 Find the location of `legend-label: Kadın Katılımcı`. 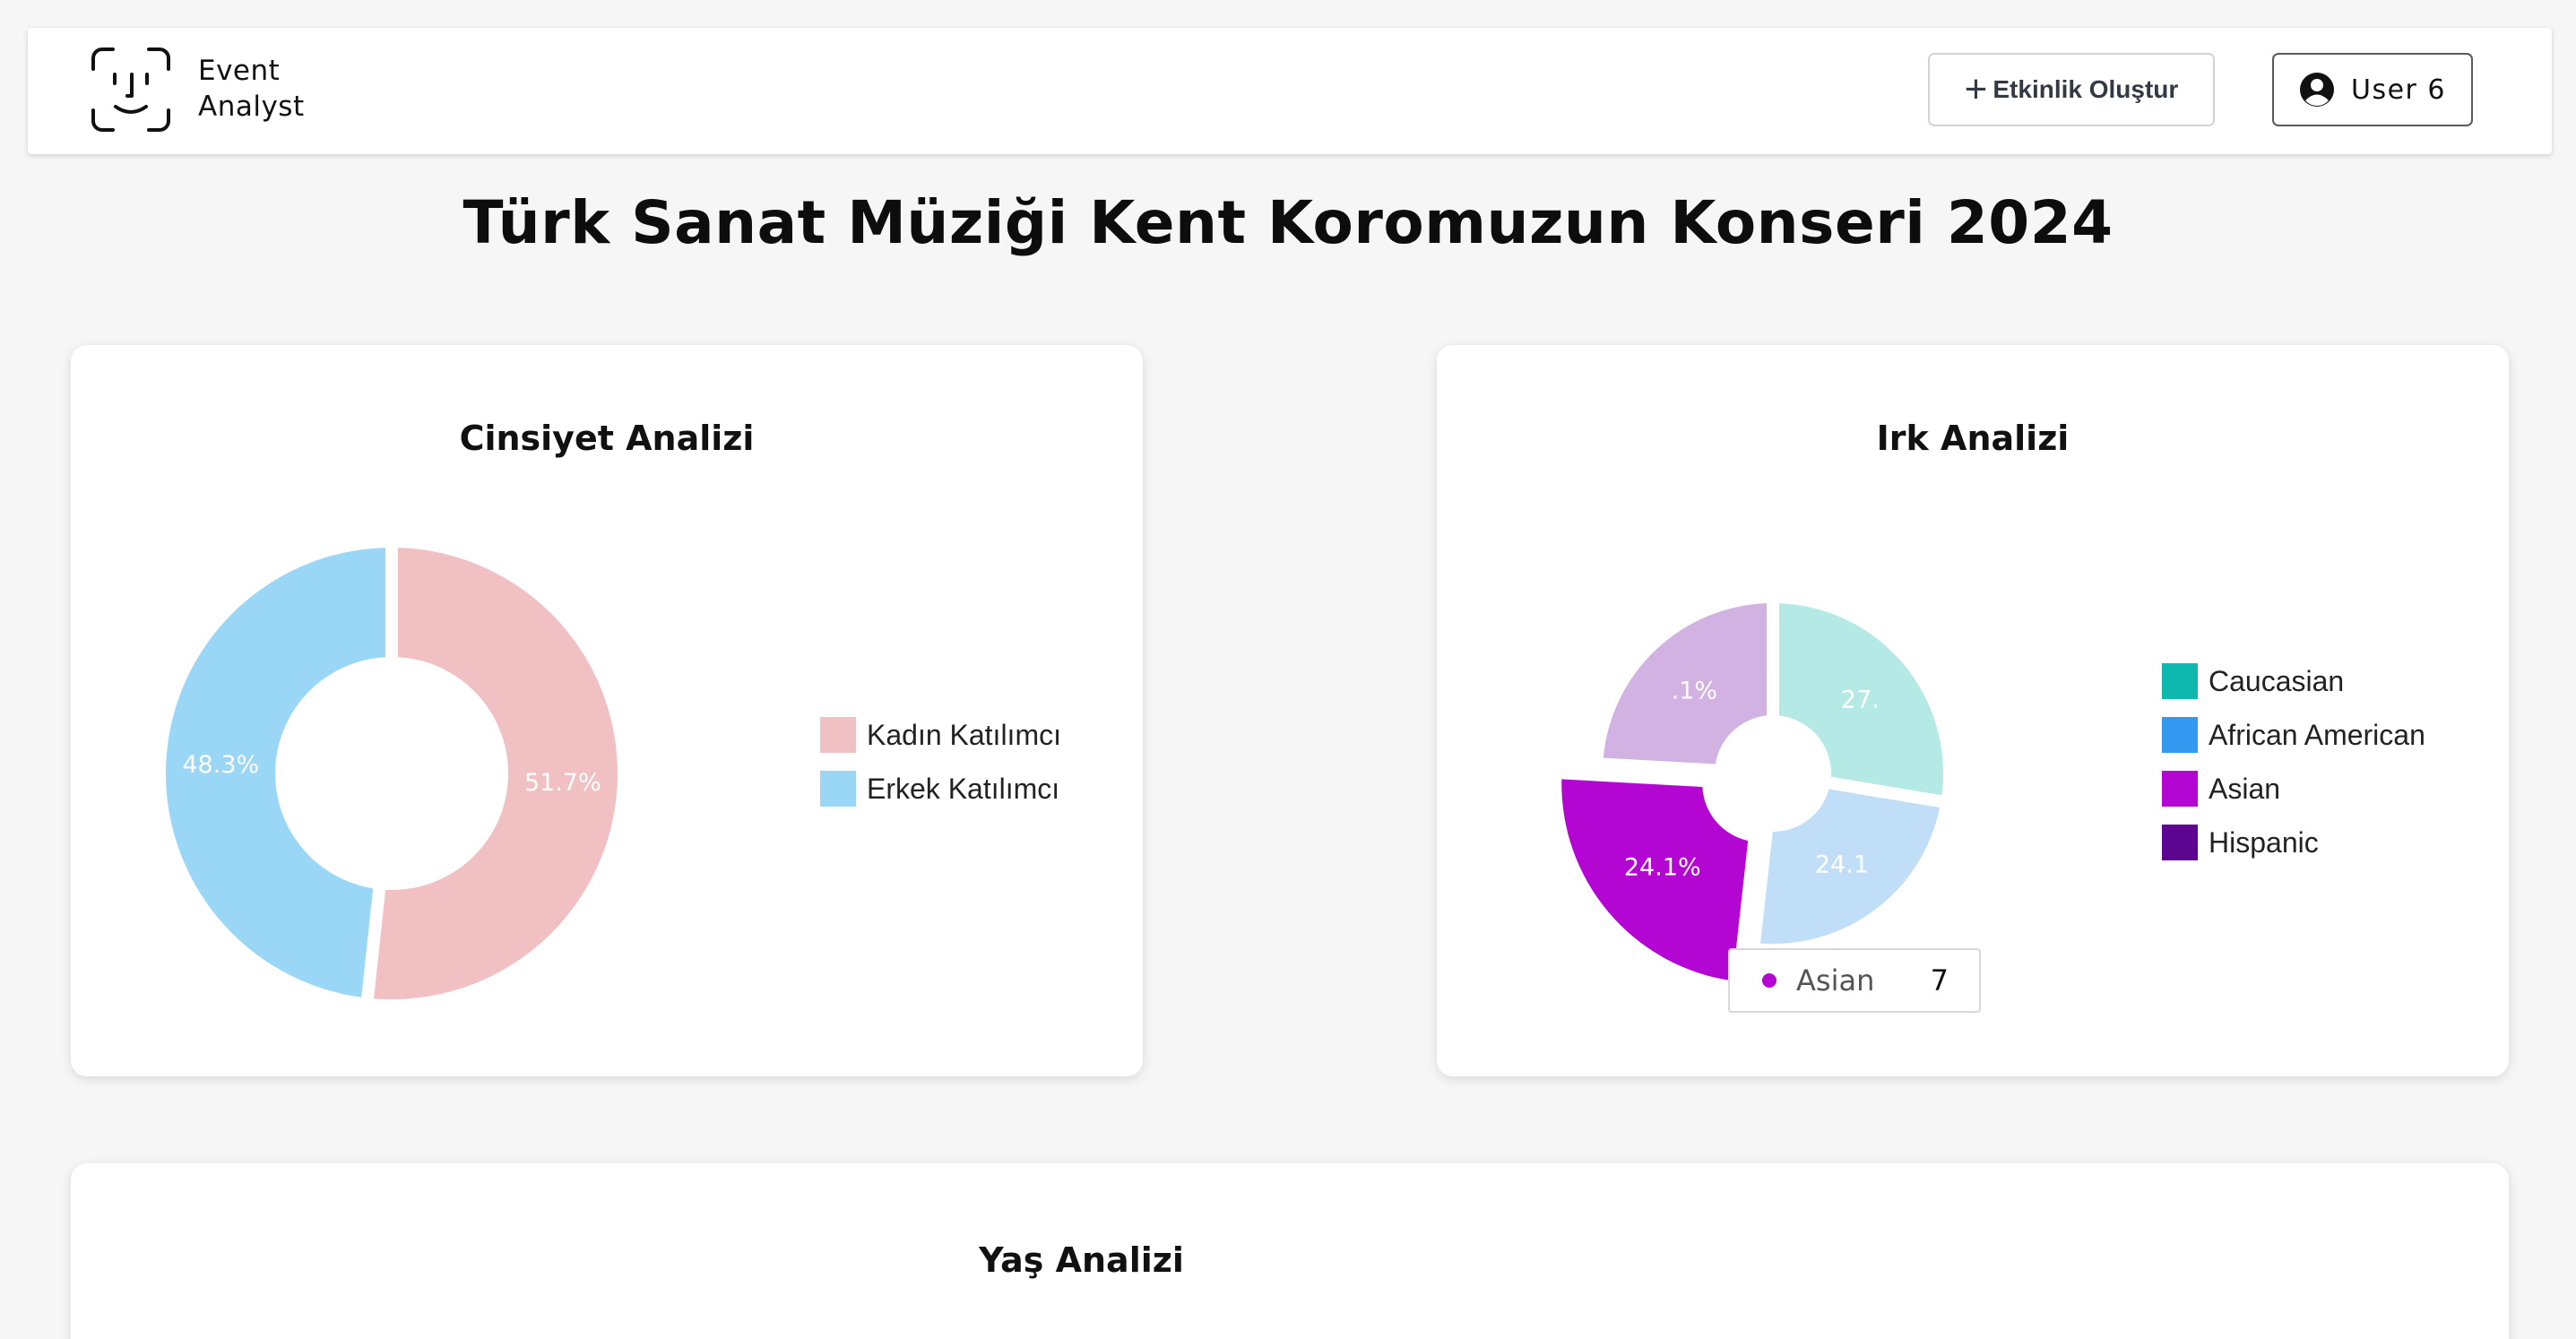

legend-label: Kadın Katılımcı is located at coordinates (964, 734).